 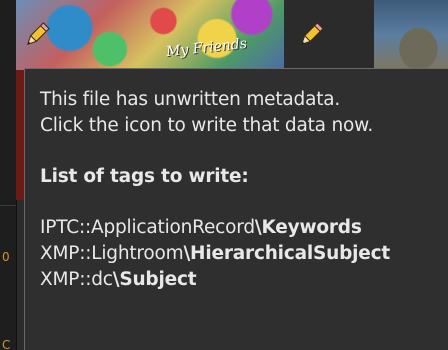 I want to click on tag-row: XMP::Lightroom\HierarchicalSubject, so click(x=244, y=254).